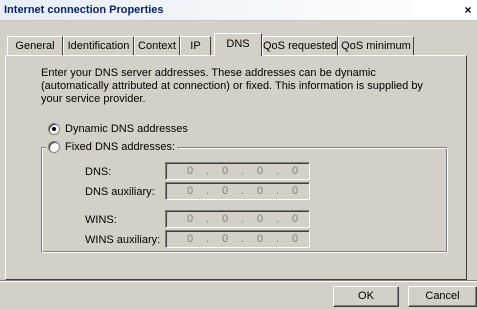 The width and height of the screenshot is (477, 309). Describe the element at coordinates (442, 296) in the screenshot. I see `cancel-button: Cancel` at that location.